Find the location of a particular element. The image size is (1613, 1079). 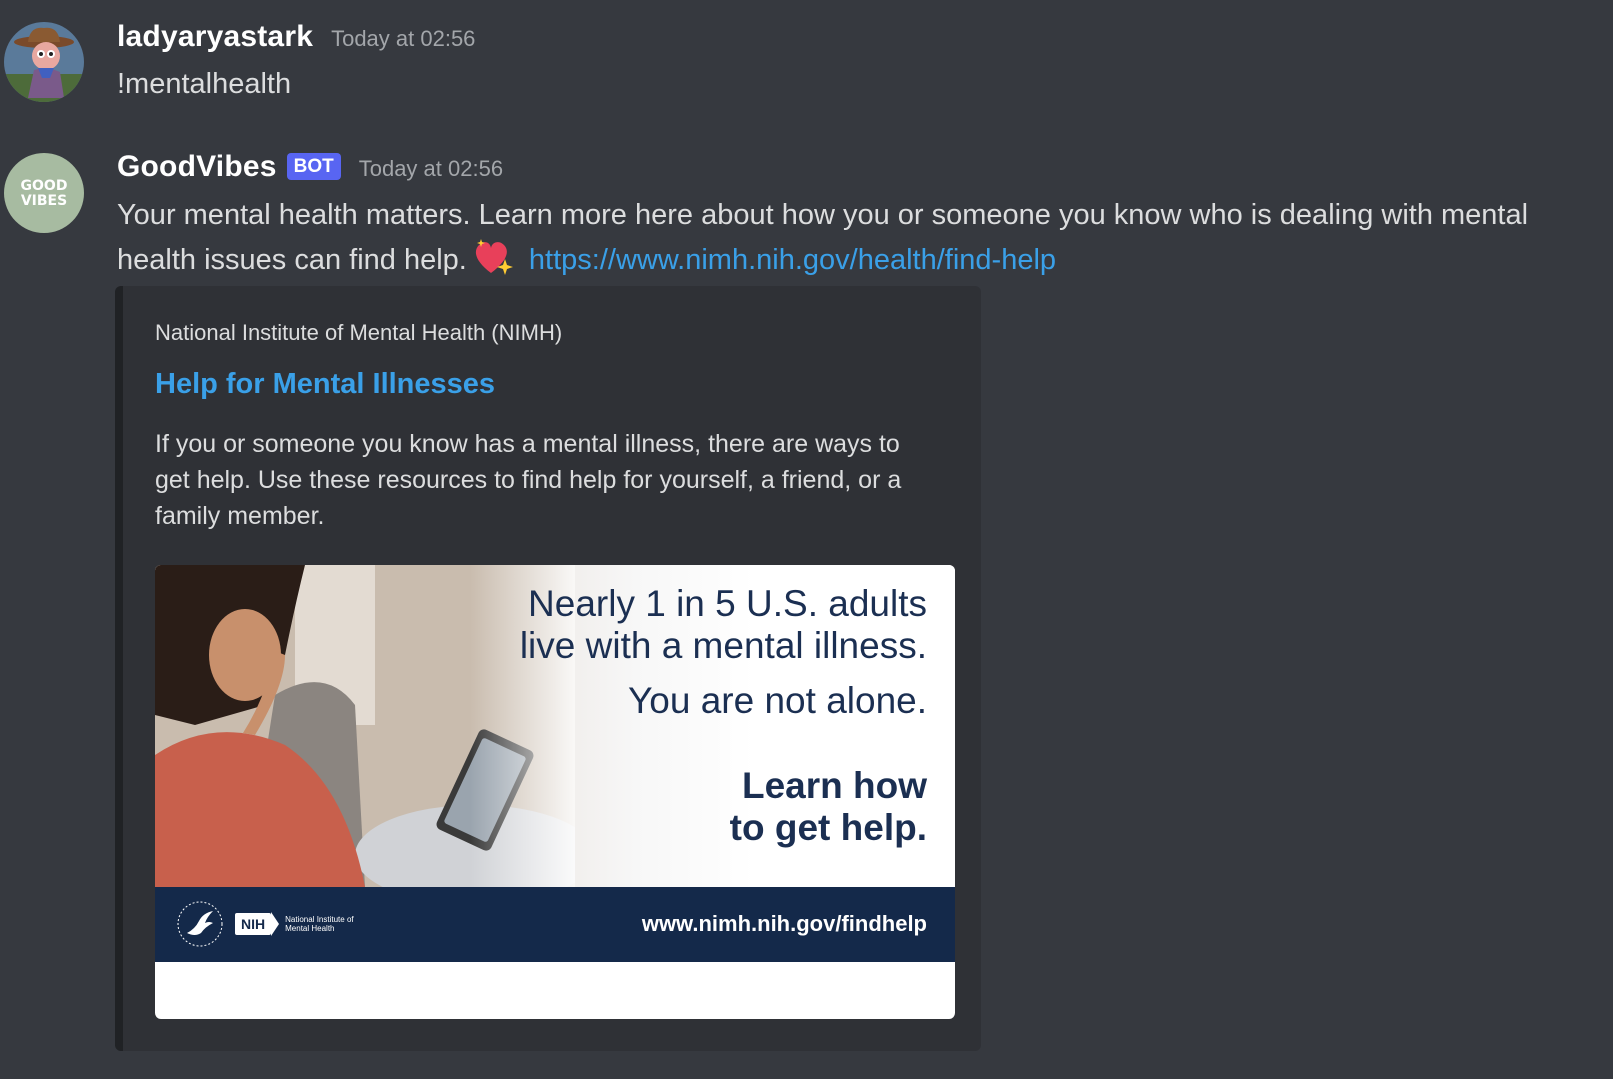

svg-text: GOOD is located at coordinates (44, 186).